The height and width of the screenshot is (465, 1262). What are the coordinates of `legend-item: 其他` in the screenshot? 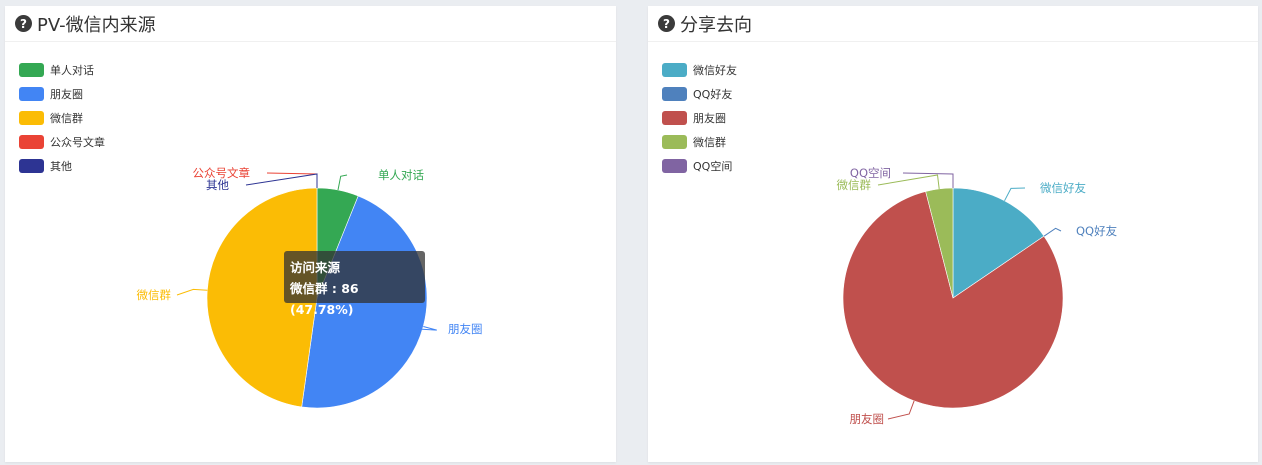 It's located at (45, 166).